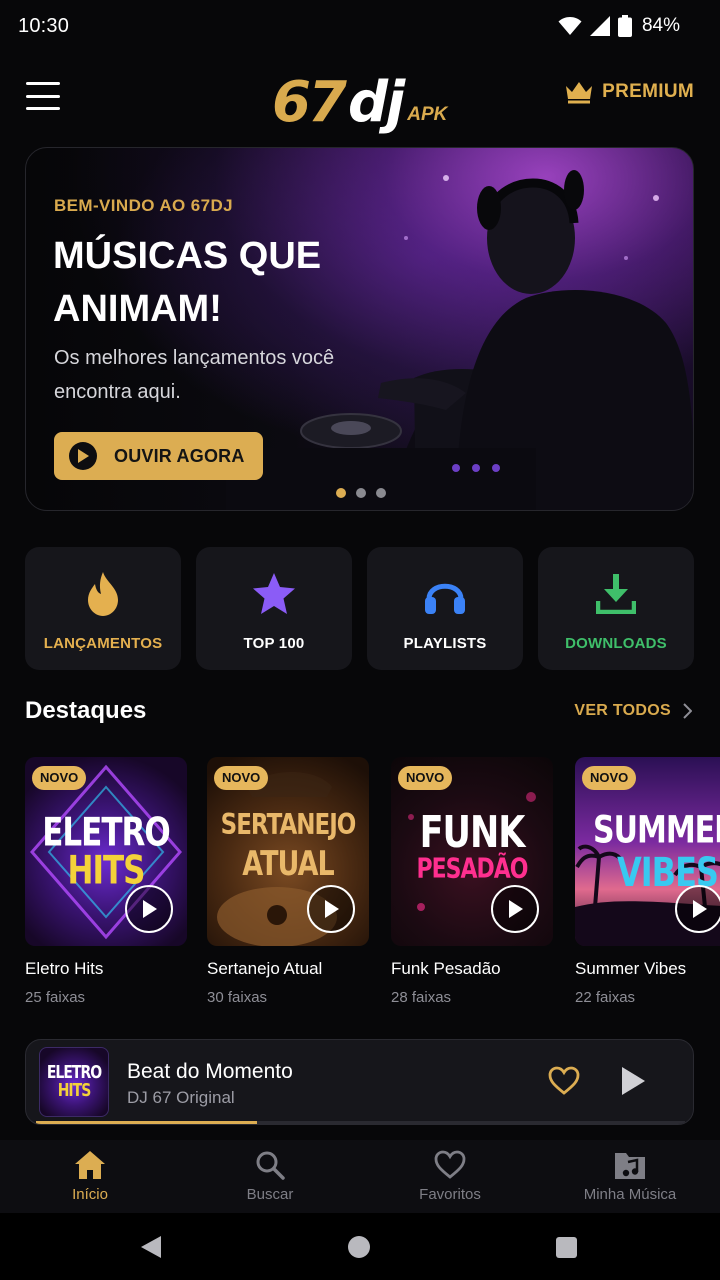 This screenshot has height=1280, width=720. I want to click on playlist-title: Summer Vibes, so click(631, 968).